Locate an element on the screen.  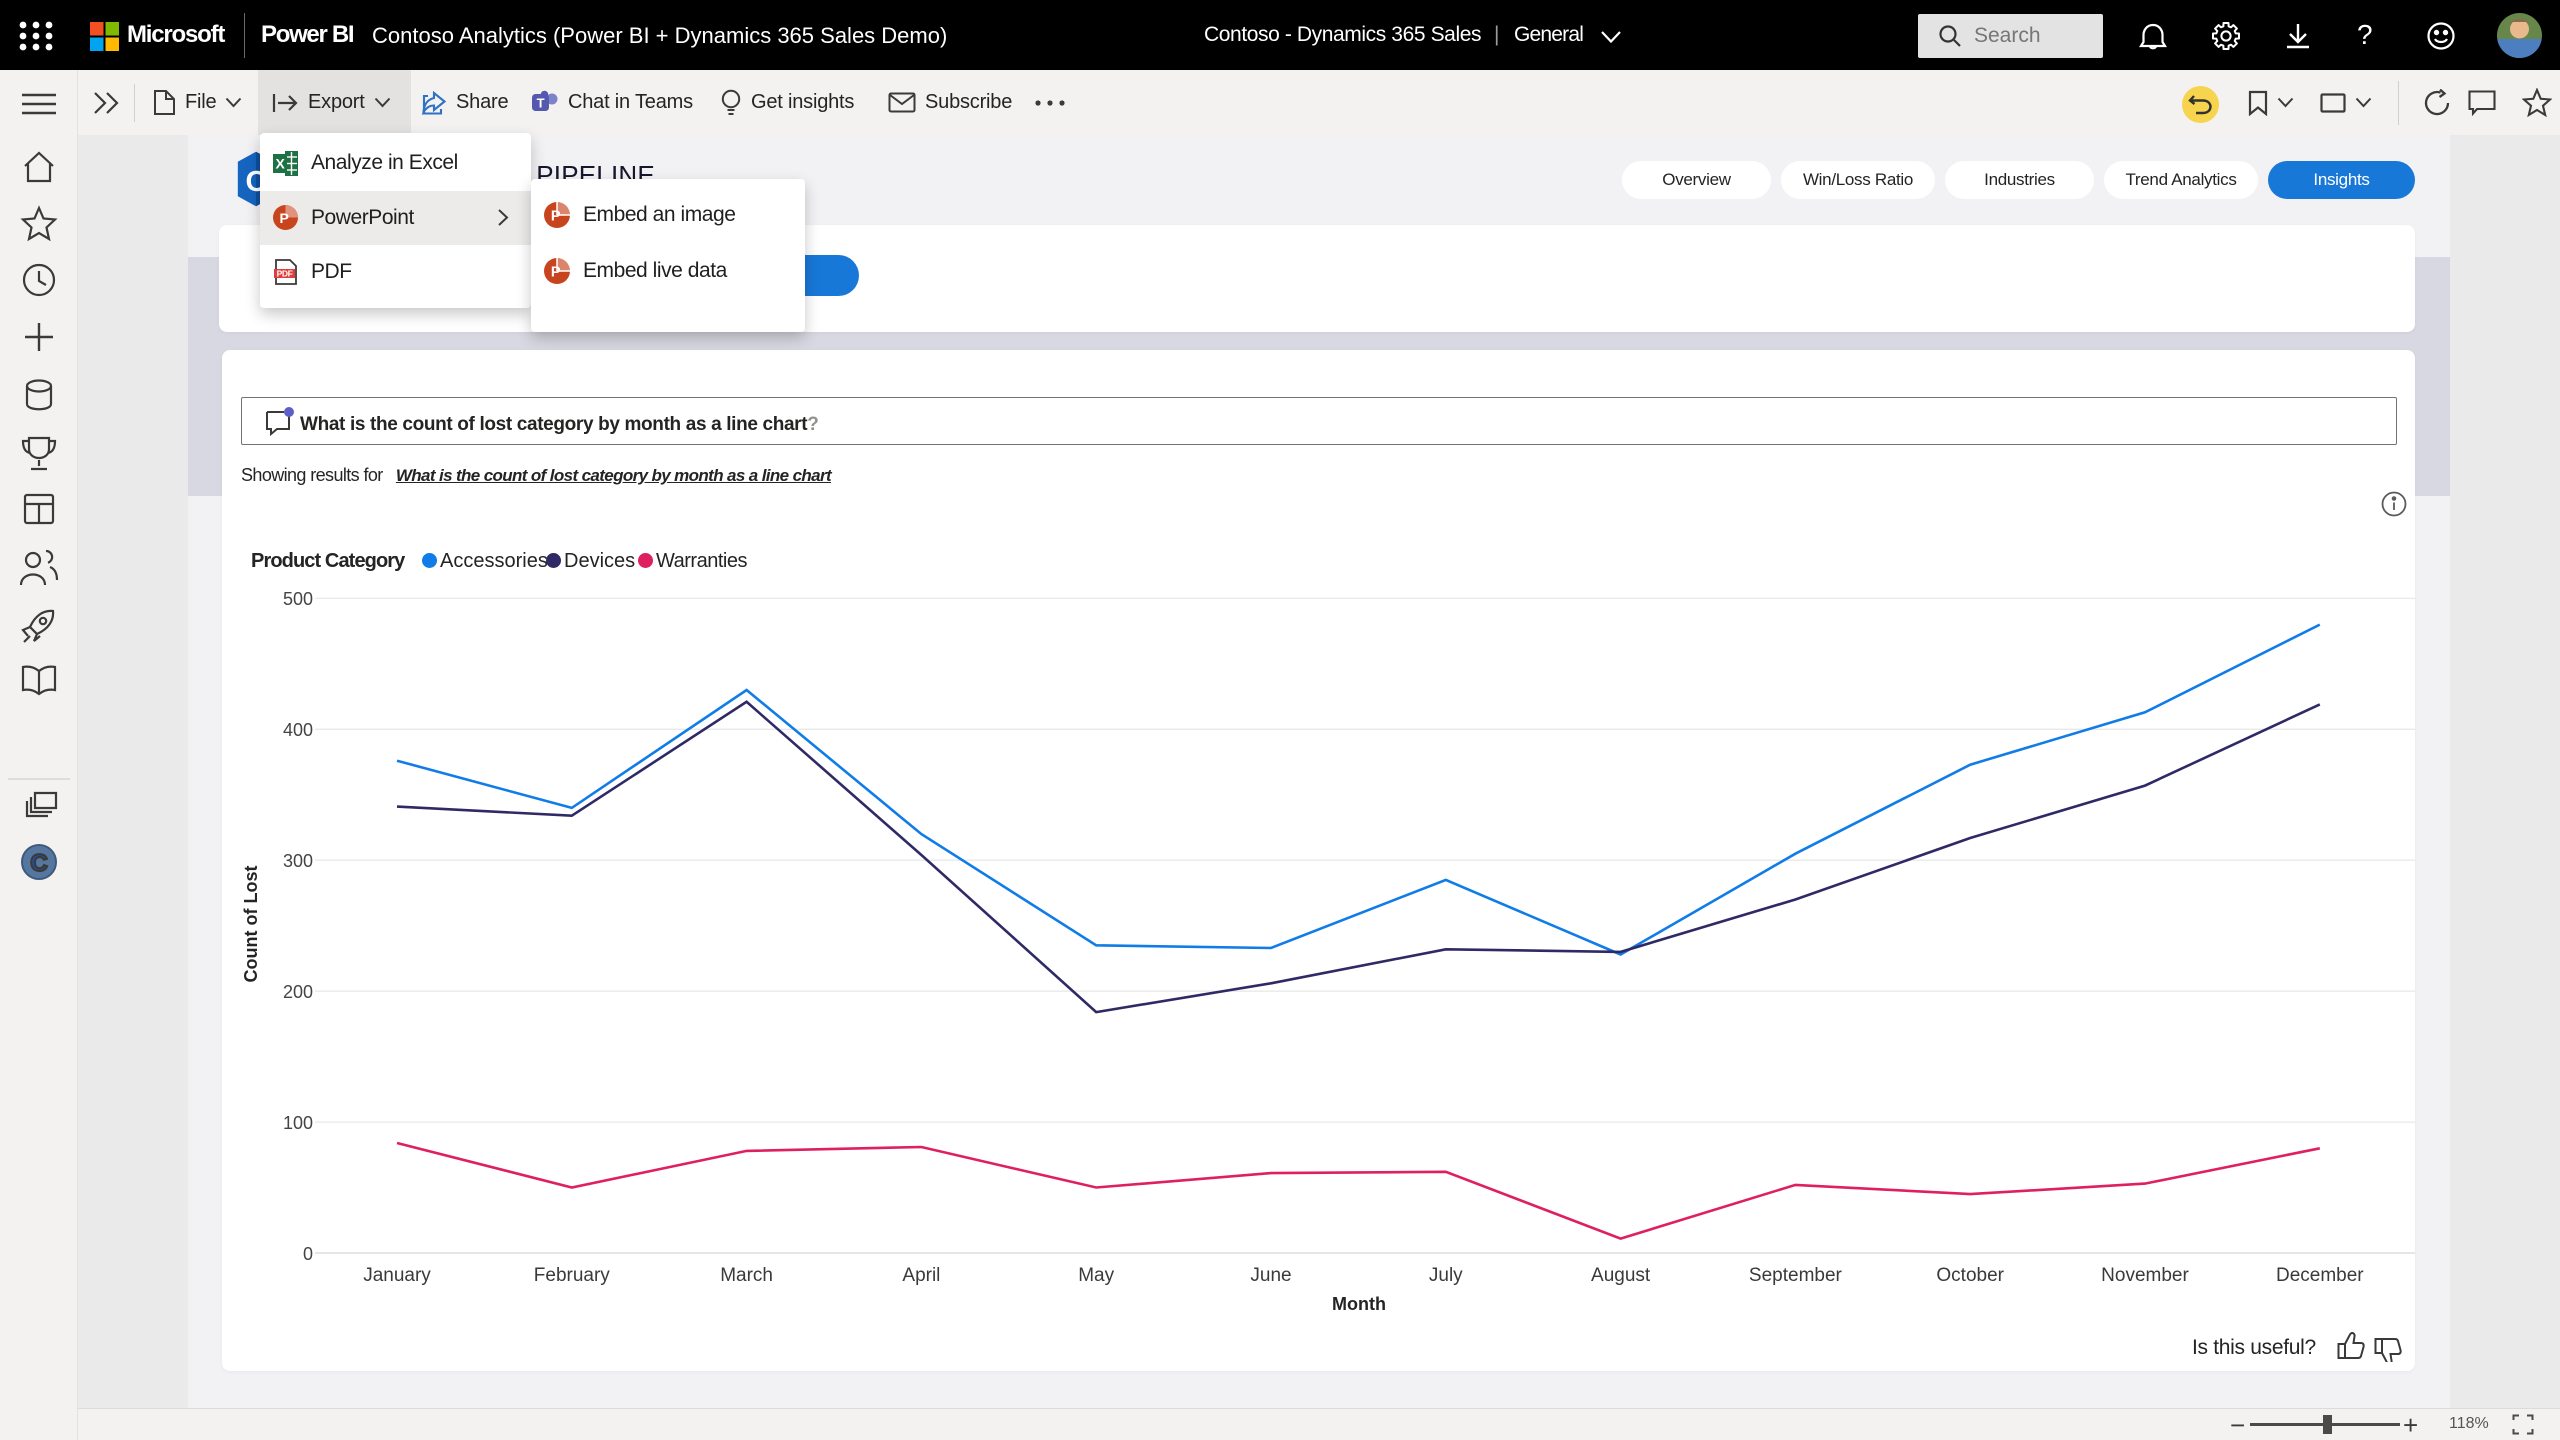
svg-text: PDF is located at coordinates (285, 273).